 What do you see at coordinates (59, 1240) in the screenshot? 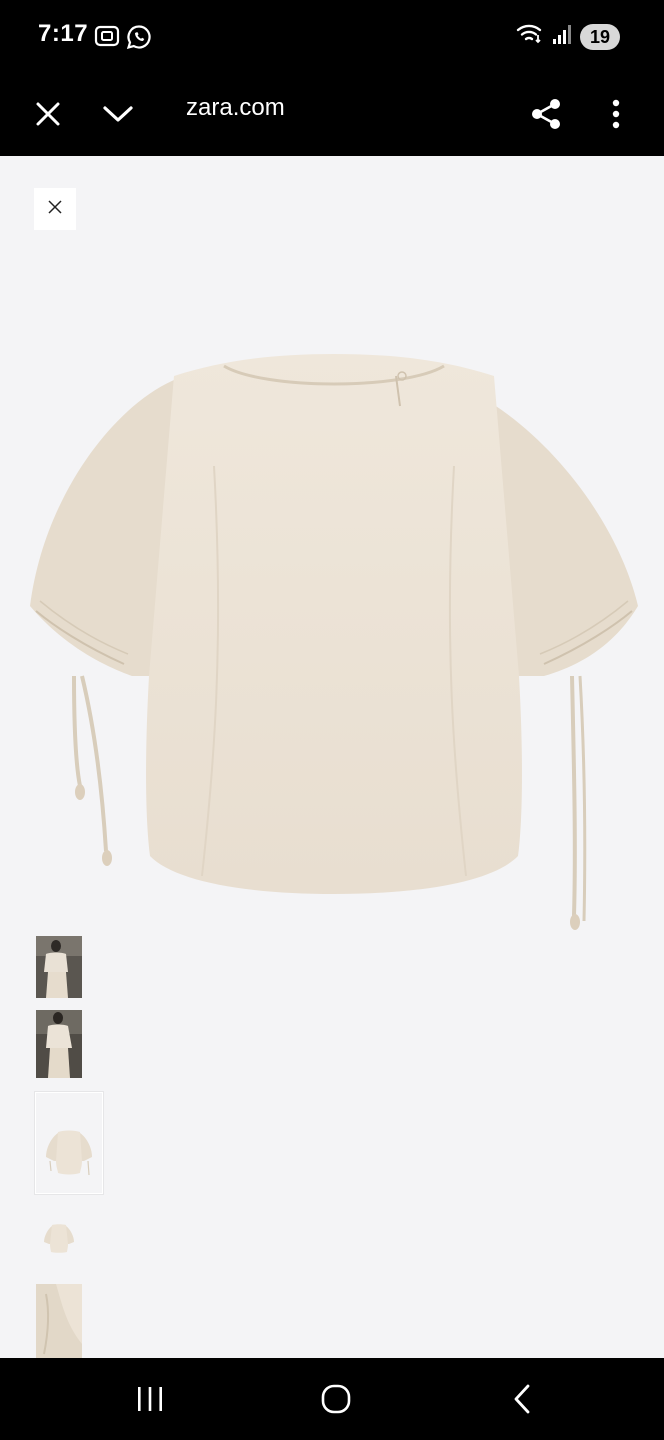
I see `product-small-thumbnail` at bounding box center [59, 1240].